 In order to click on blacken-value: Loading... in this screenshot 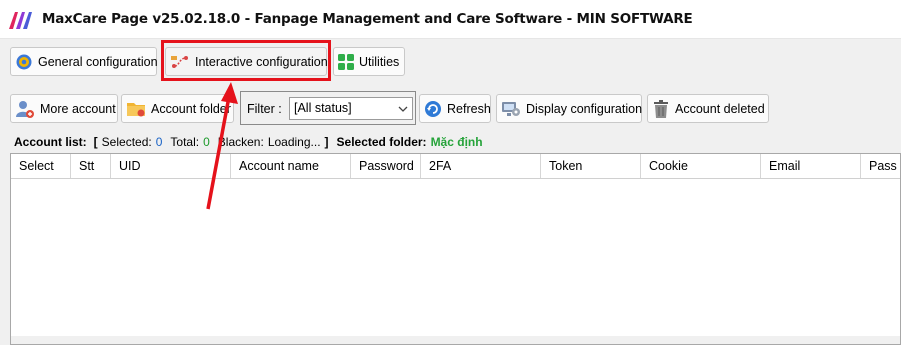, I will do `click(294, 142)`.